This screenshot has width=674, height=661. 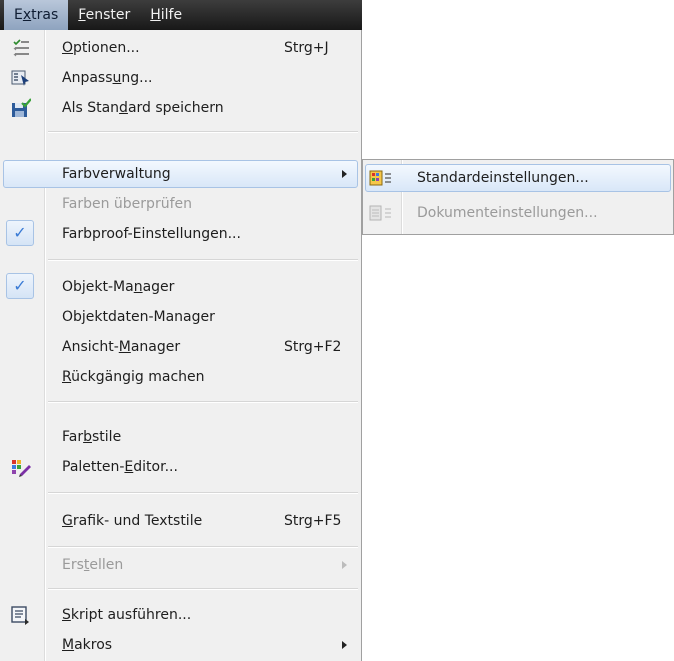 What do you see at coordinates (127, 204) in the screenshot?
I see `menu-item-farben-ueberpruefen: Farben überprüfen` at bounding box center [127, 204].